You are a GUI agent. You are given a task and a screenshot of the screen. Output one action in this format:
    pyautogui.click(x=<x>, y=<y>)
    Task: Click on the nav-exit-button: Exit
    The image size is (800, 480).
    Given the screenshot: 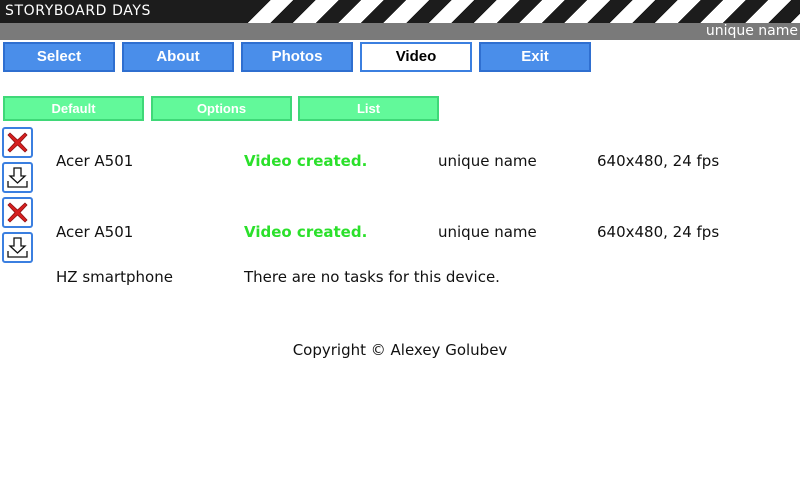 What is the action you would take?
    pyautogui.click(x=535, y=57)
    